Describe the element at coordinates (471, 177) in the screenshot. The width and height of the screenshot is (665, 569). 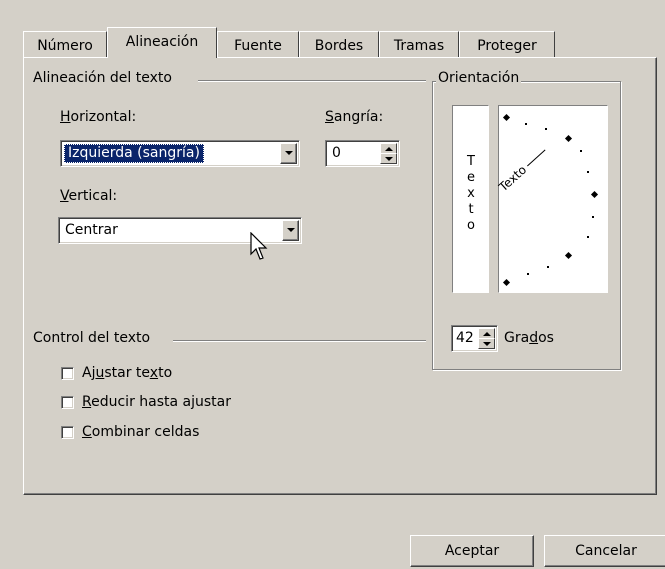
I see `vertical-letter: e` at that location.